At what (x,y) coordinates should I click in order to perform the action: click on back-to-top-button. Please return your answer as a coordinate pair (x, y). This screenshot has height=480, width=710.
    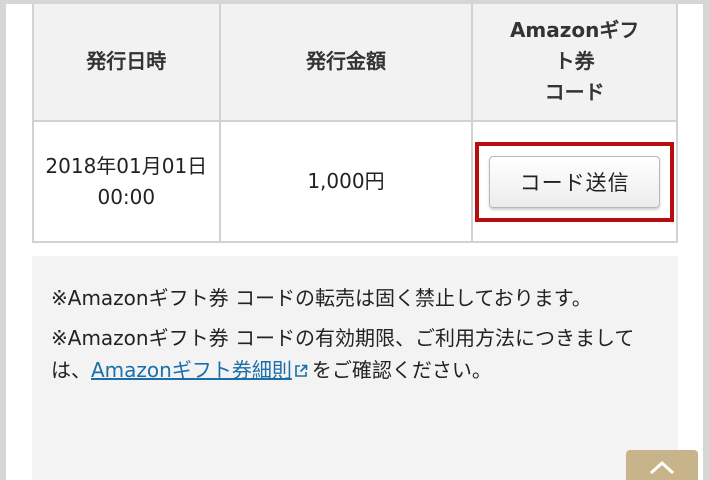
    Looking at the image, I should click on (662, 465).